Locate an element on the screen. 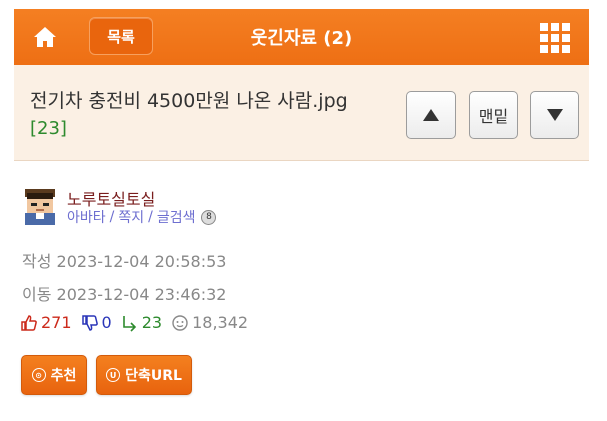  top-header-bar: 목록 웃긴자료 (2) is located at coordinates (301, 37).